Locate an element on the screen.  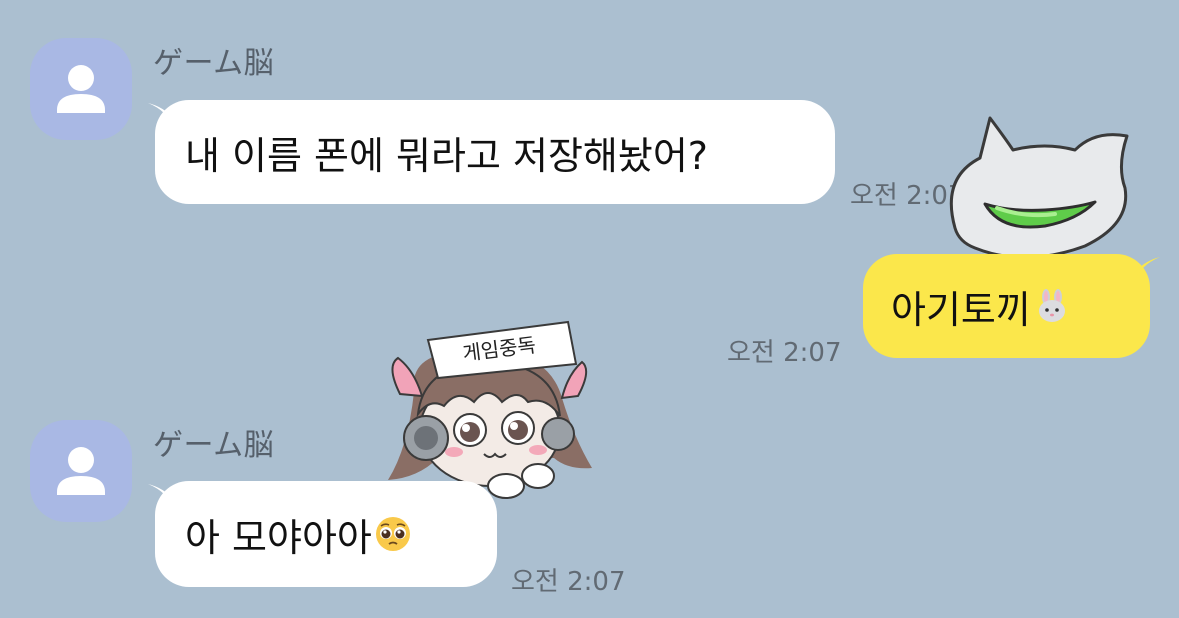
pleading-face-emoji is located at coordinates (392, 534).